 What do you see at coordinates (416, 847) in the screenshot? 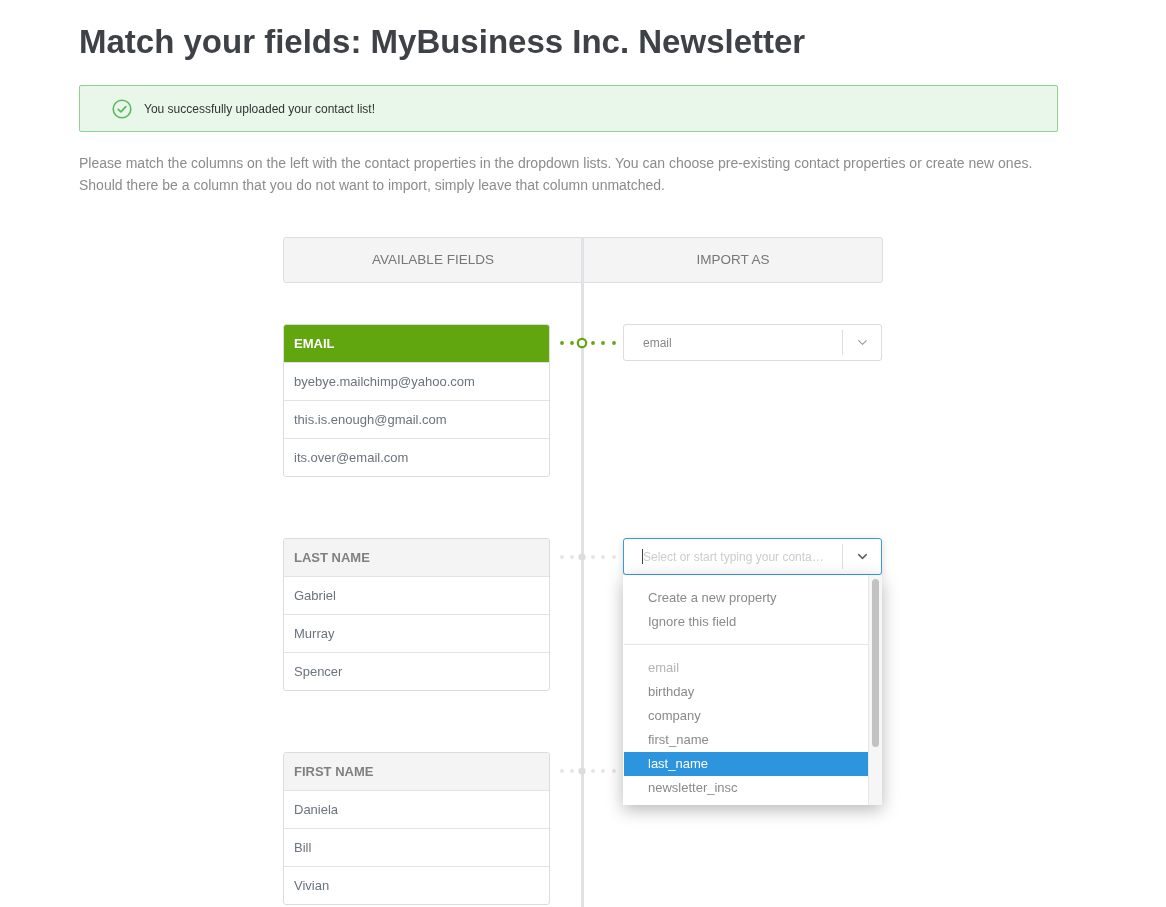
I see `field-value: Bill` at bounding box center [416, 847].